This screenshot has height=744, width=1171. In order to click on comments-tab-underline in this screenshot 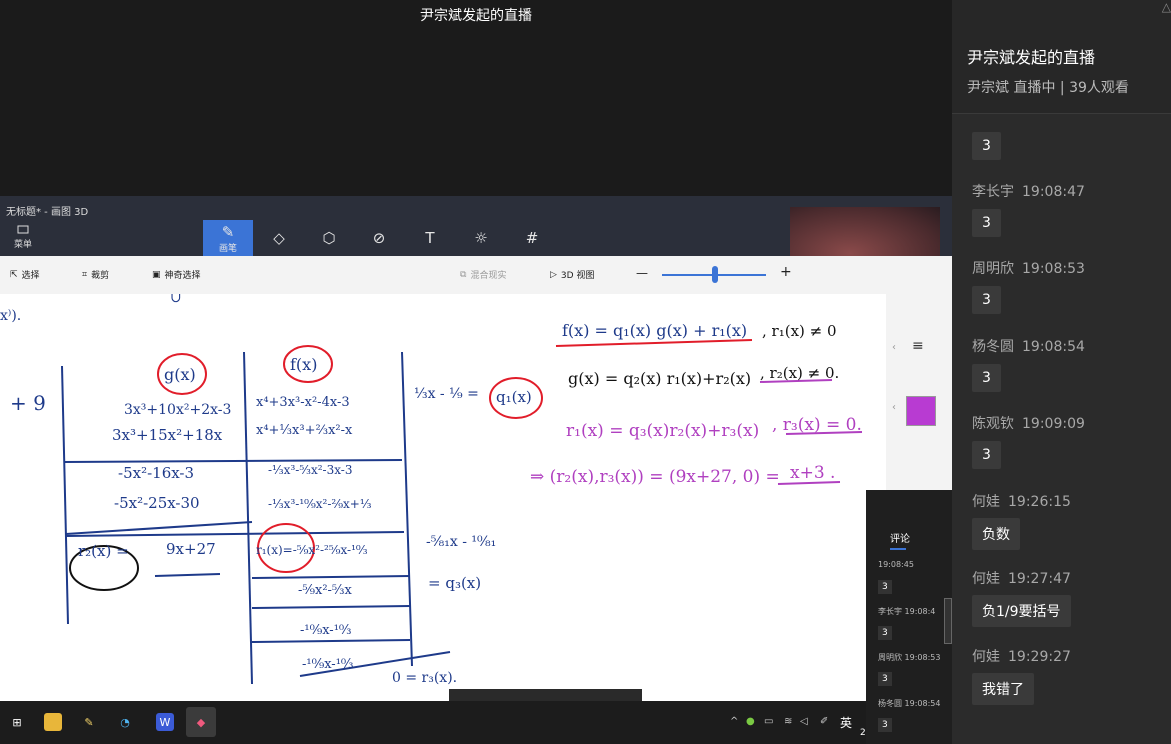, I will do `click(898, 549)`.